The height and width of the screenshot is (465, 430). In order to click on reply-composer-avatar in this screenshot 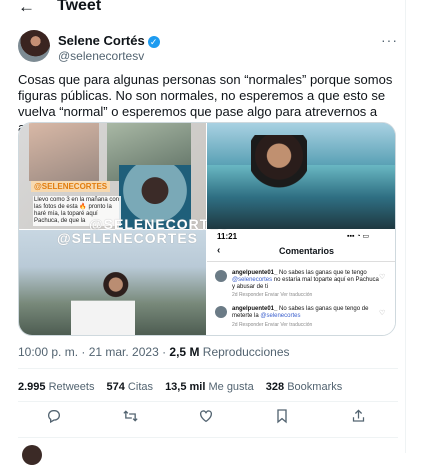, I will do `click(32, 455)`.